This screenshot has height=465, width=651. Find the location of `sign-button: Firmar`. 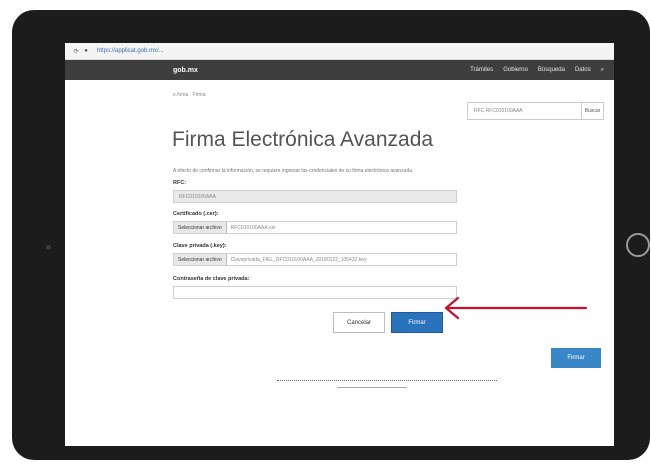

sign-button: Firmar is located at coordinates (417, 322).